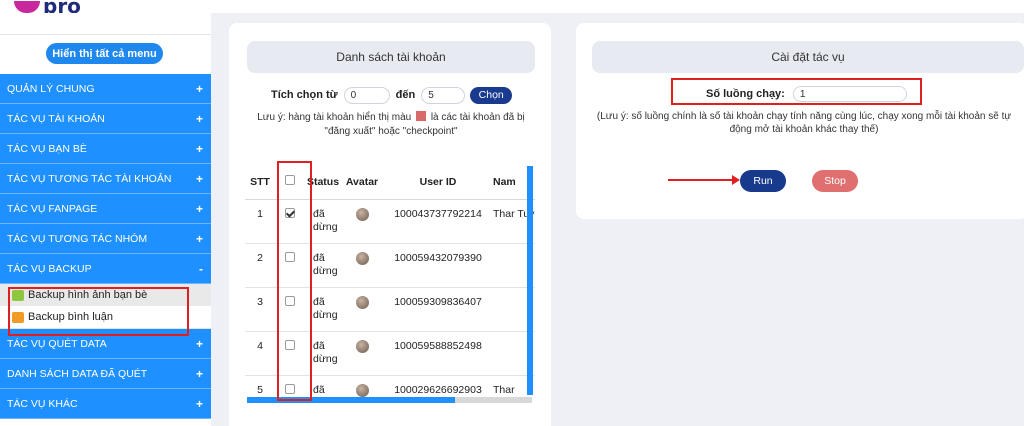 Image resolution: width=1024 pixels, height=426 pixels. I want to click on sidebar-item-label: TÁC VỤ QUÉT DATA, so click(57, 343).